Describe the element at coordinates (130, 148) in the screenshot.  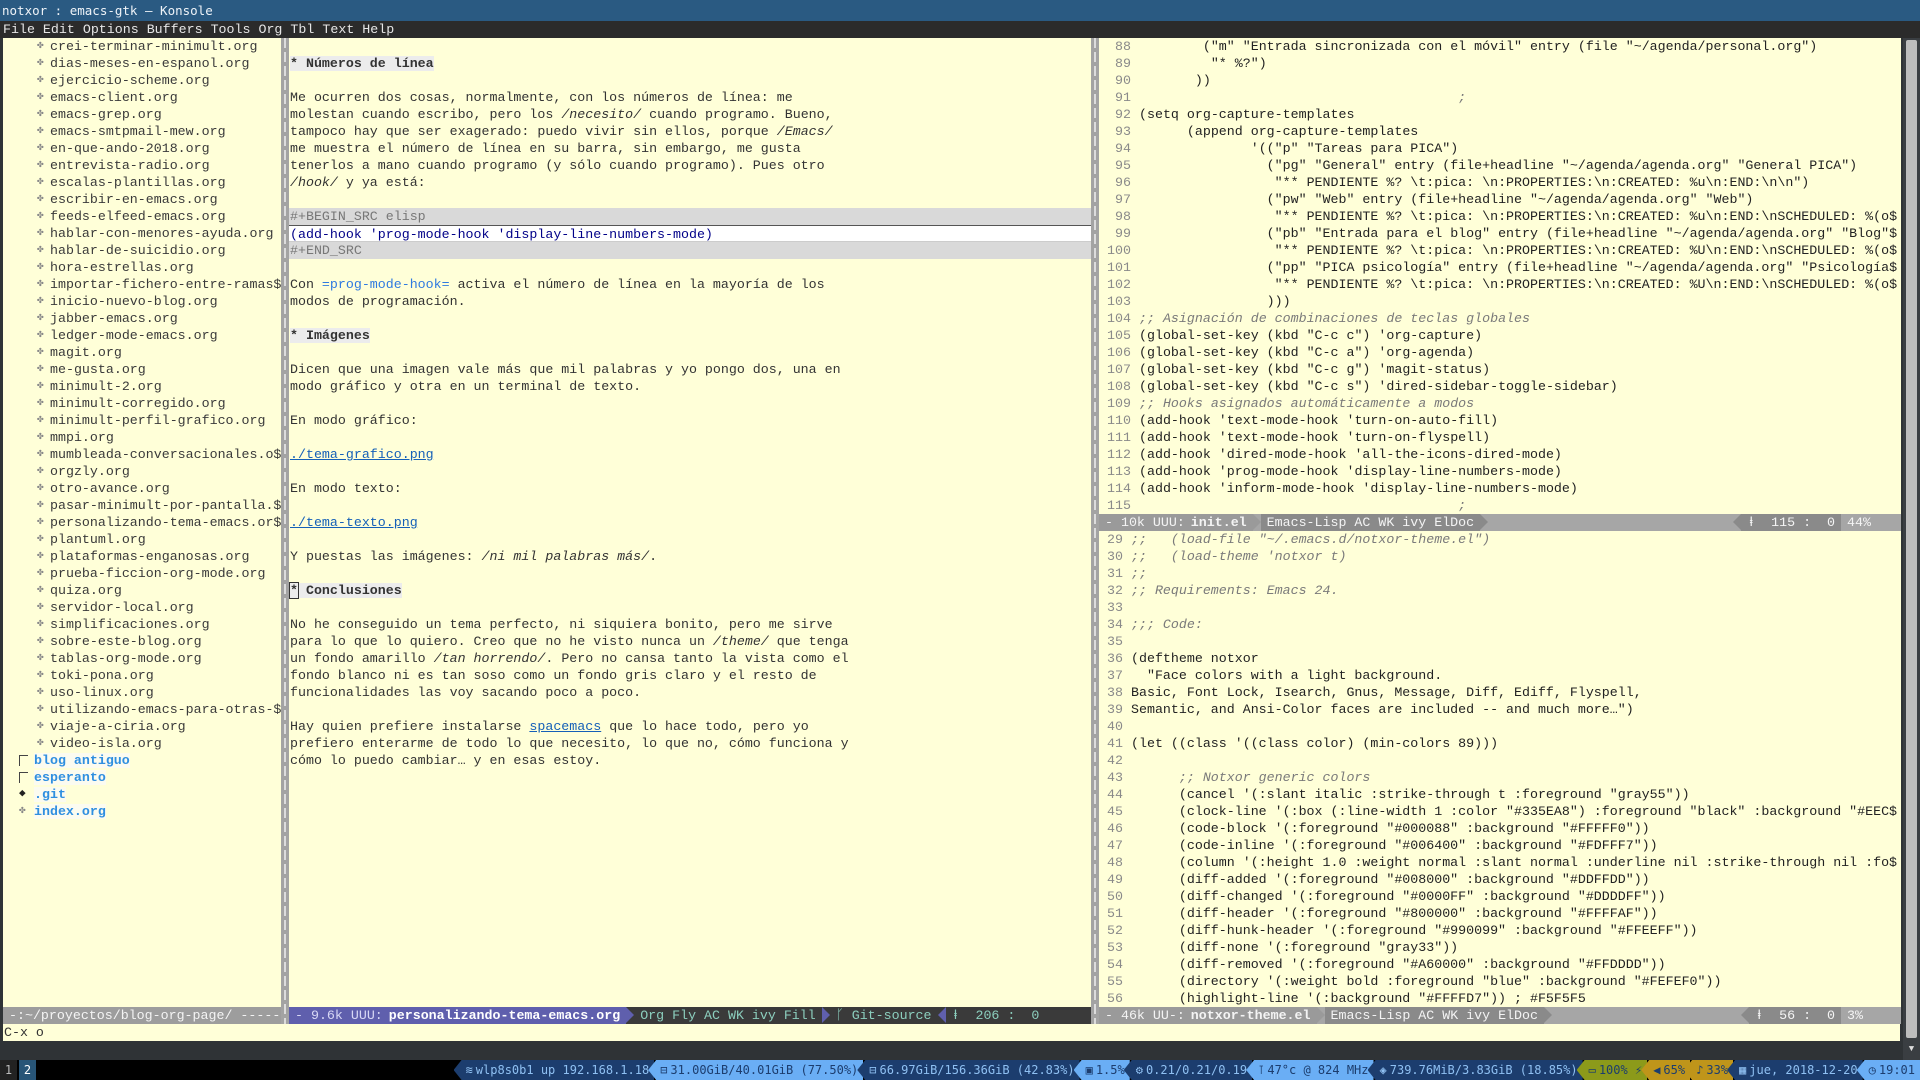
I see `file-name: en-que-ando-2018.org` at that location.